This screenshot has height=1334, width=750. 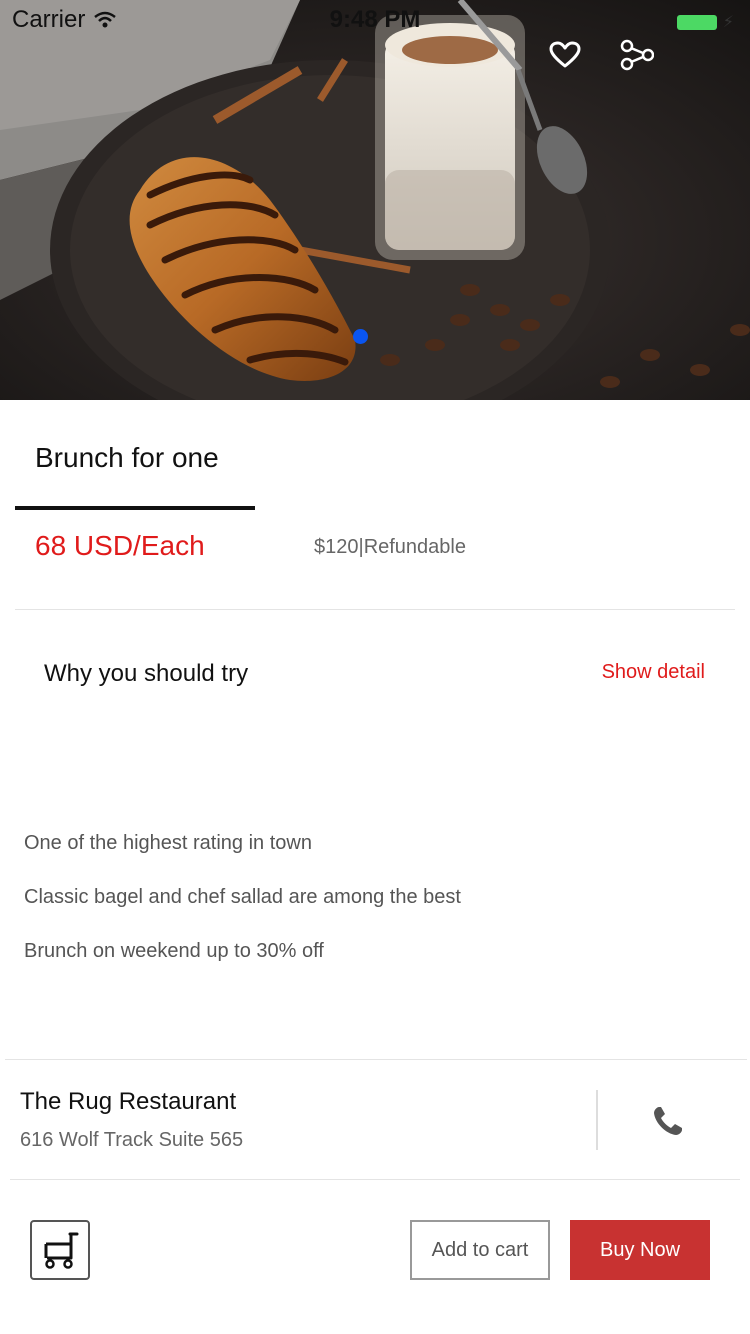 I want to click on heart-icon, so click(x=565, y=54).